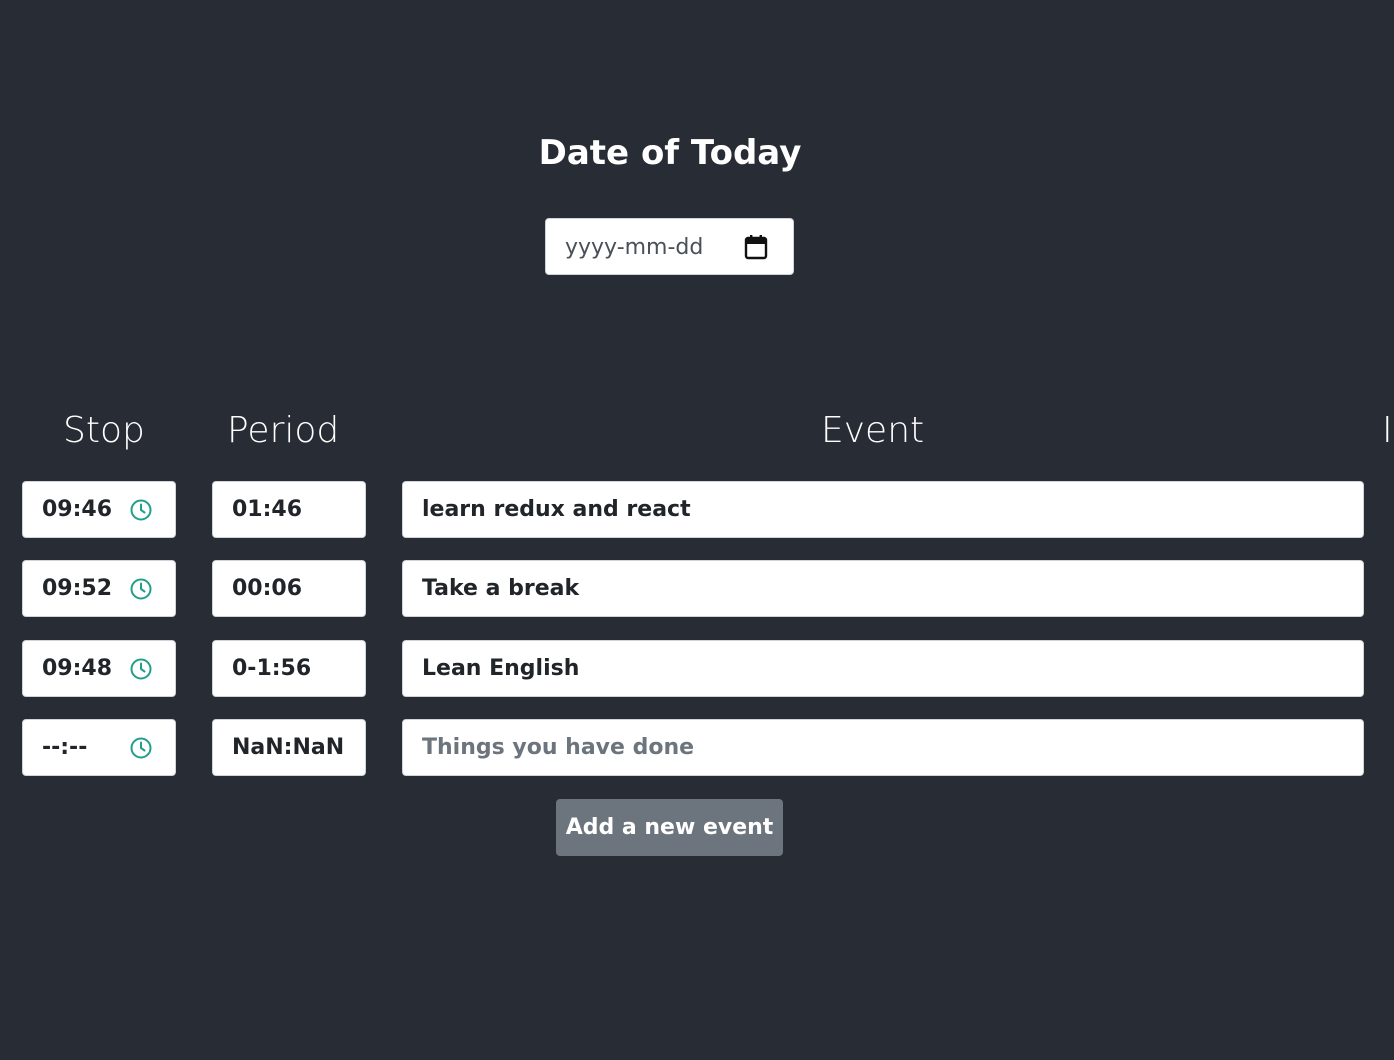 This screenshot has width=1394, height=1060. Describe the element at coordinates (873, 430) in the screenshot. I see `column-header-event: Event` at that location.